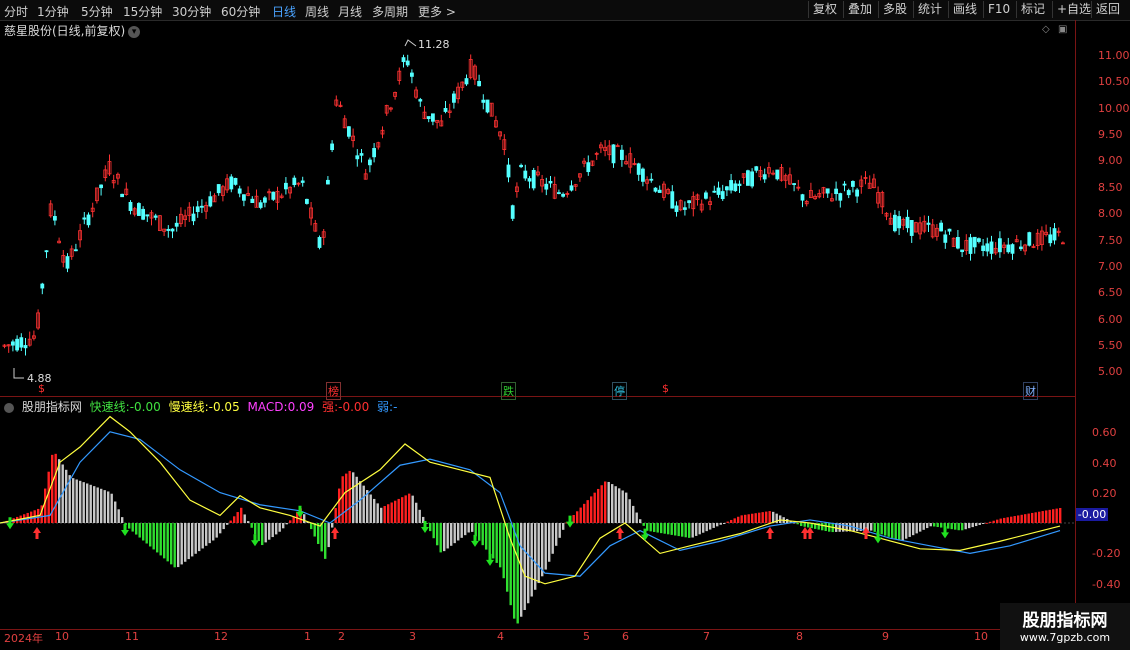 This screenshot has width=1130, height=650. What do you see at coordinates (998, 9) in the screenshot?
I see `f10-button: F10` at bounding box center [998, 9].